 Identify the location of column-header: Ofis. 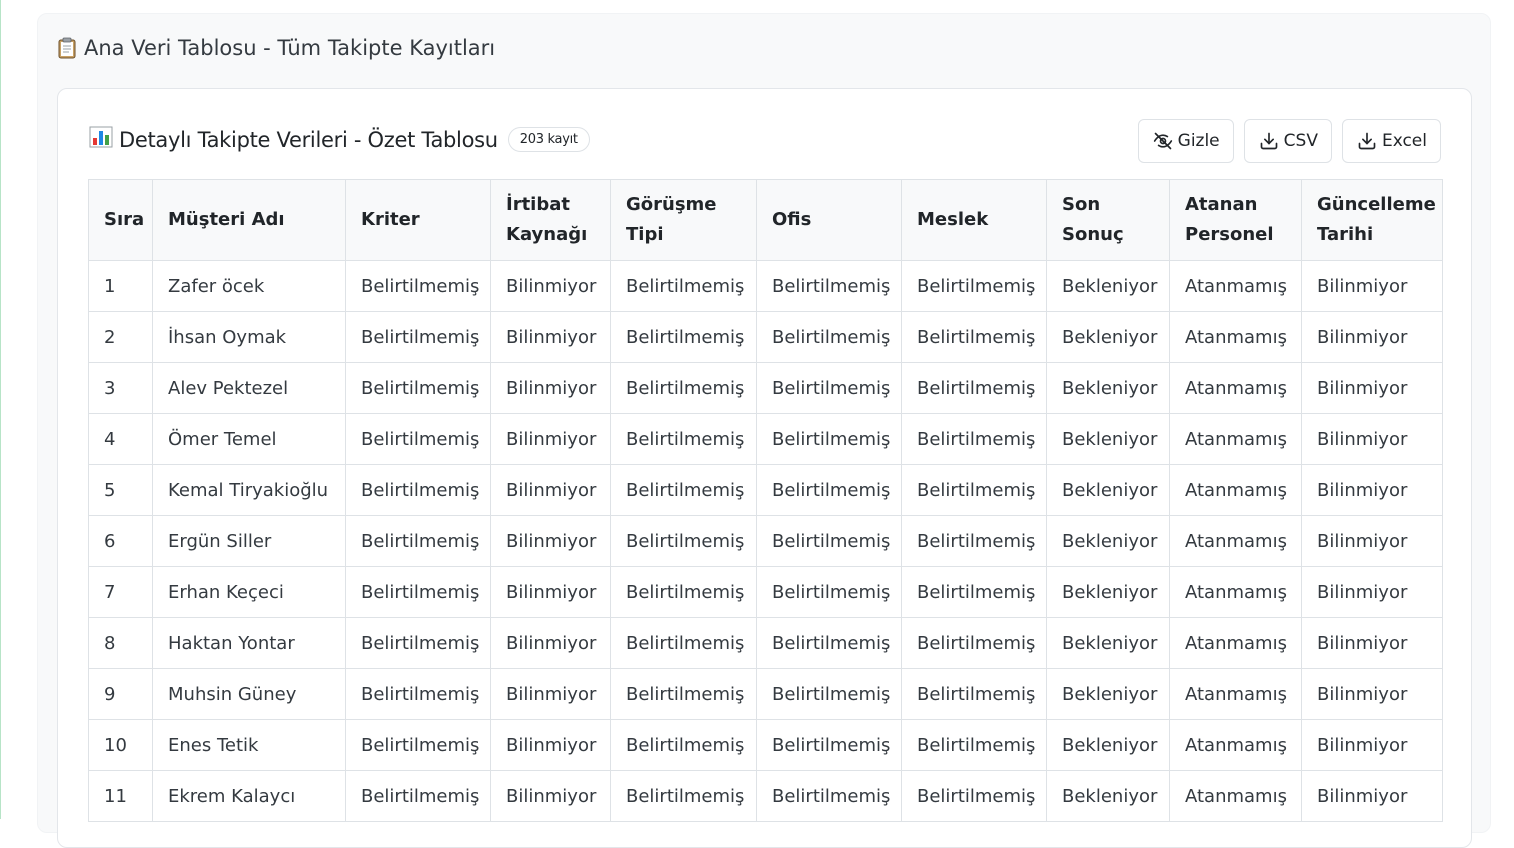
(829, 220).